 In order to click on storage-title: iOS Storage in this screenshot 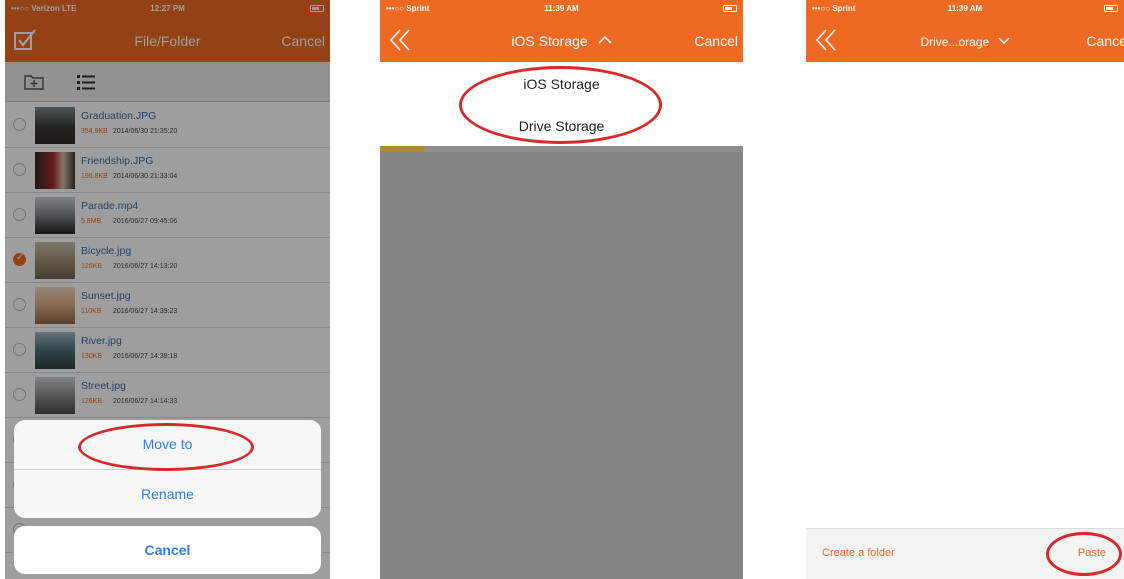, I will do `click(549, 41)`.